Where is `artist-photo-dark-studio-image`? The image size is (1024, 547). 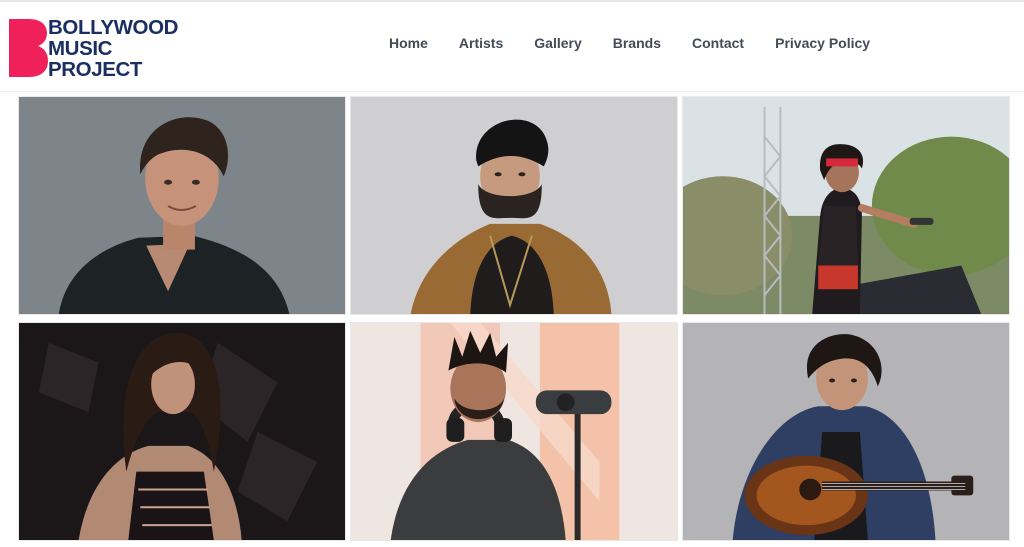
artist-photo-dark-studio-image is located at coordinates (182, 431).